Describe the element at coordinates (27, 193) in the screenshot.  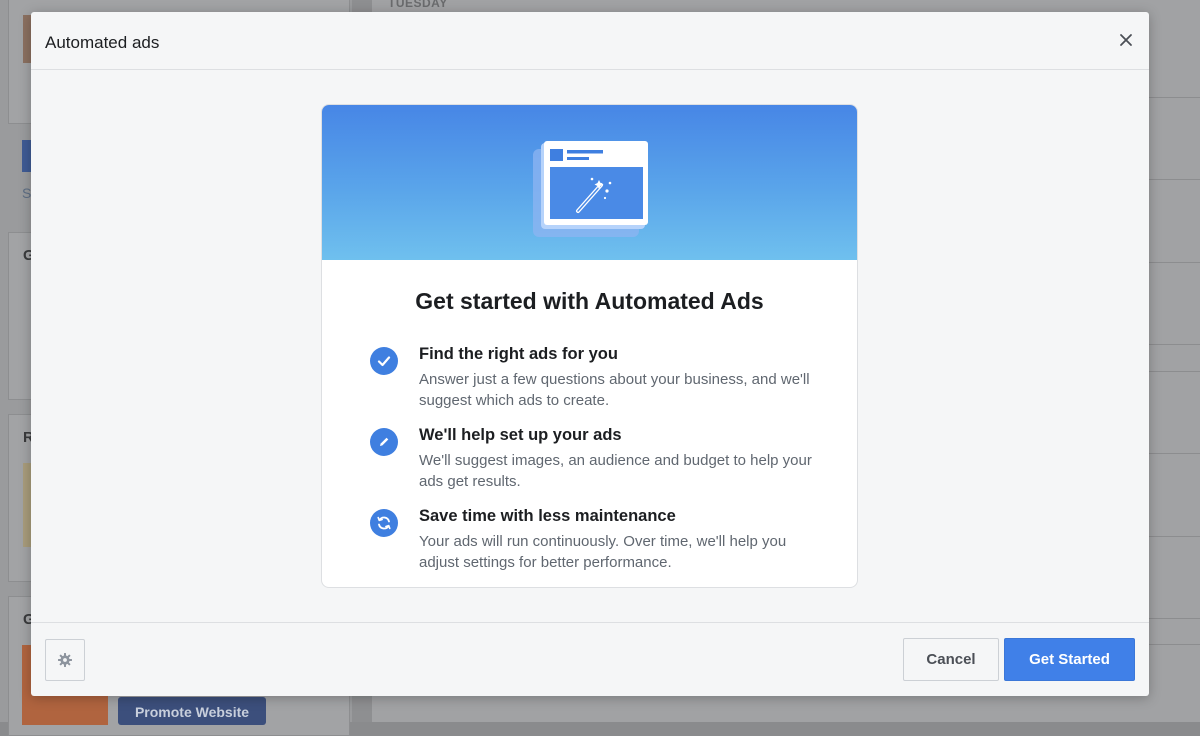
I see `background-text: S` at that location.